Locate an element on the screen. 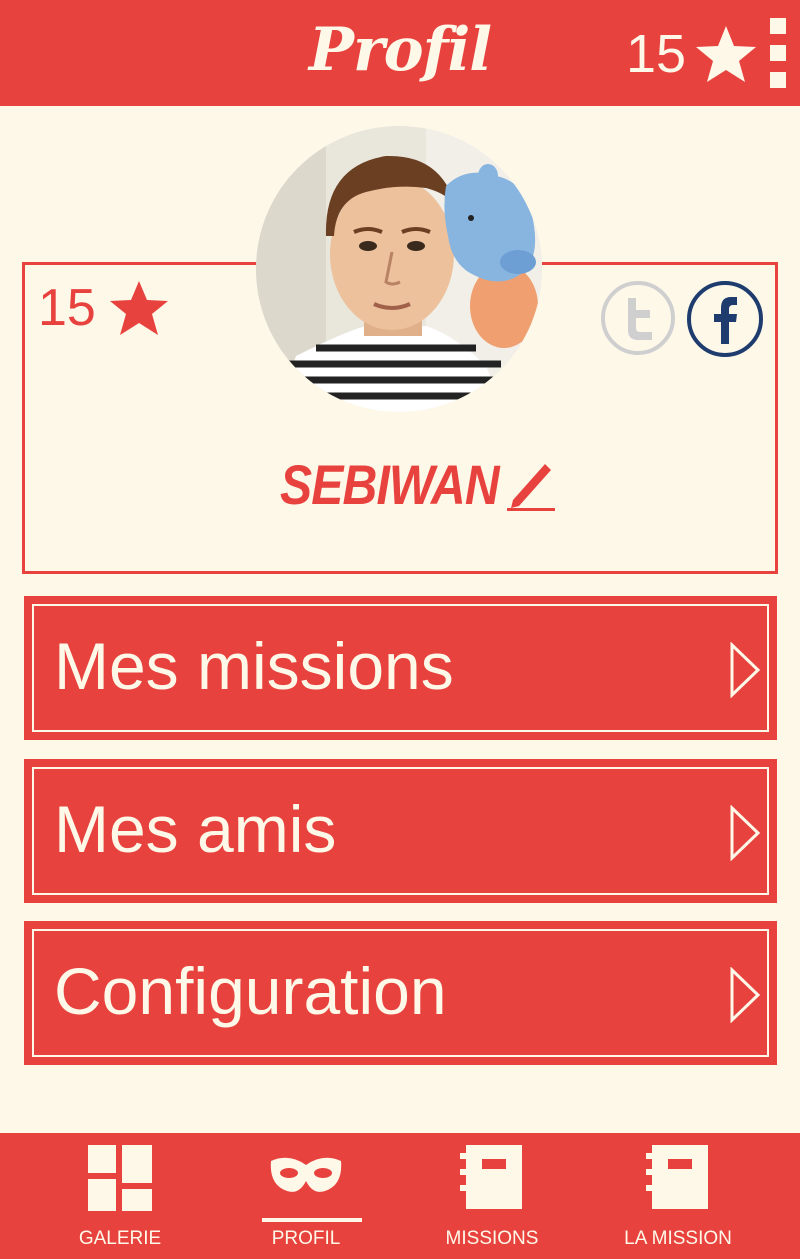 The height and width of the screenshot is (1259, 800). gallery-icon is located at coordinates (120, 1178).